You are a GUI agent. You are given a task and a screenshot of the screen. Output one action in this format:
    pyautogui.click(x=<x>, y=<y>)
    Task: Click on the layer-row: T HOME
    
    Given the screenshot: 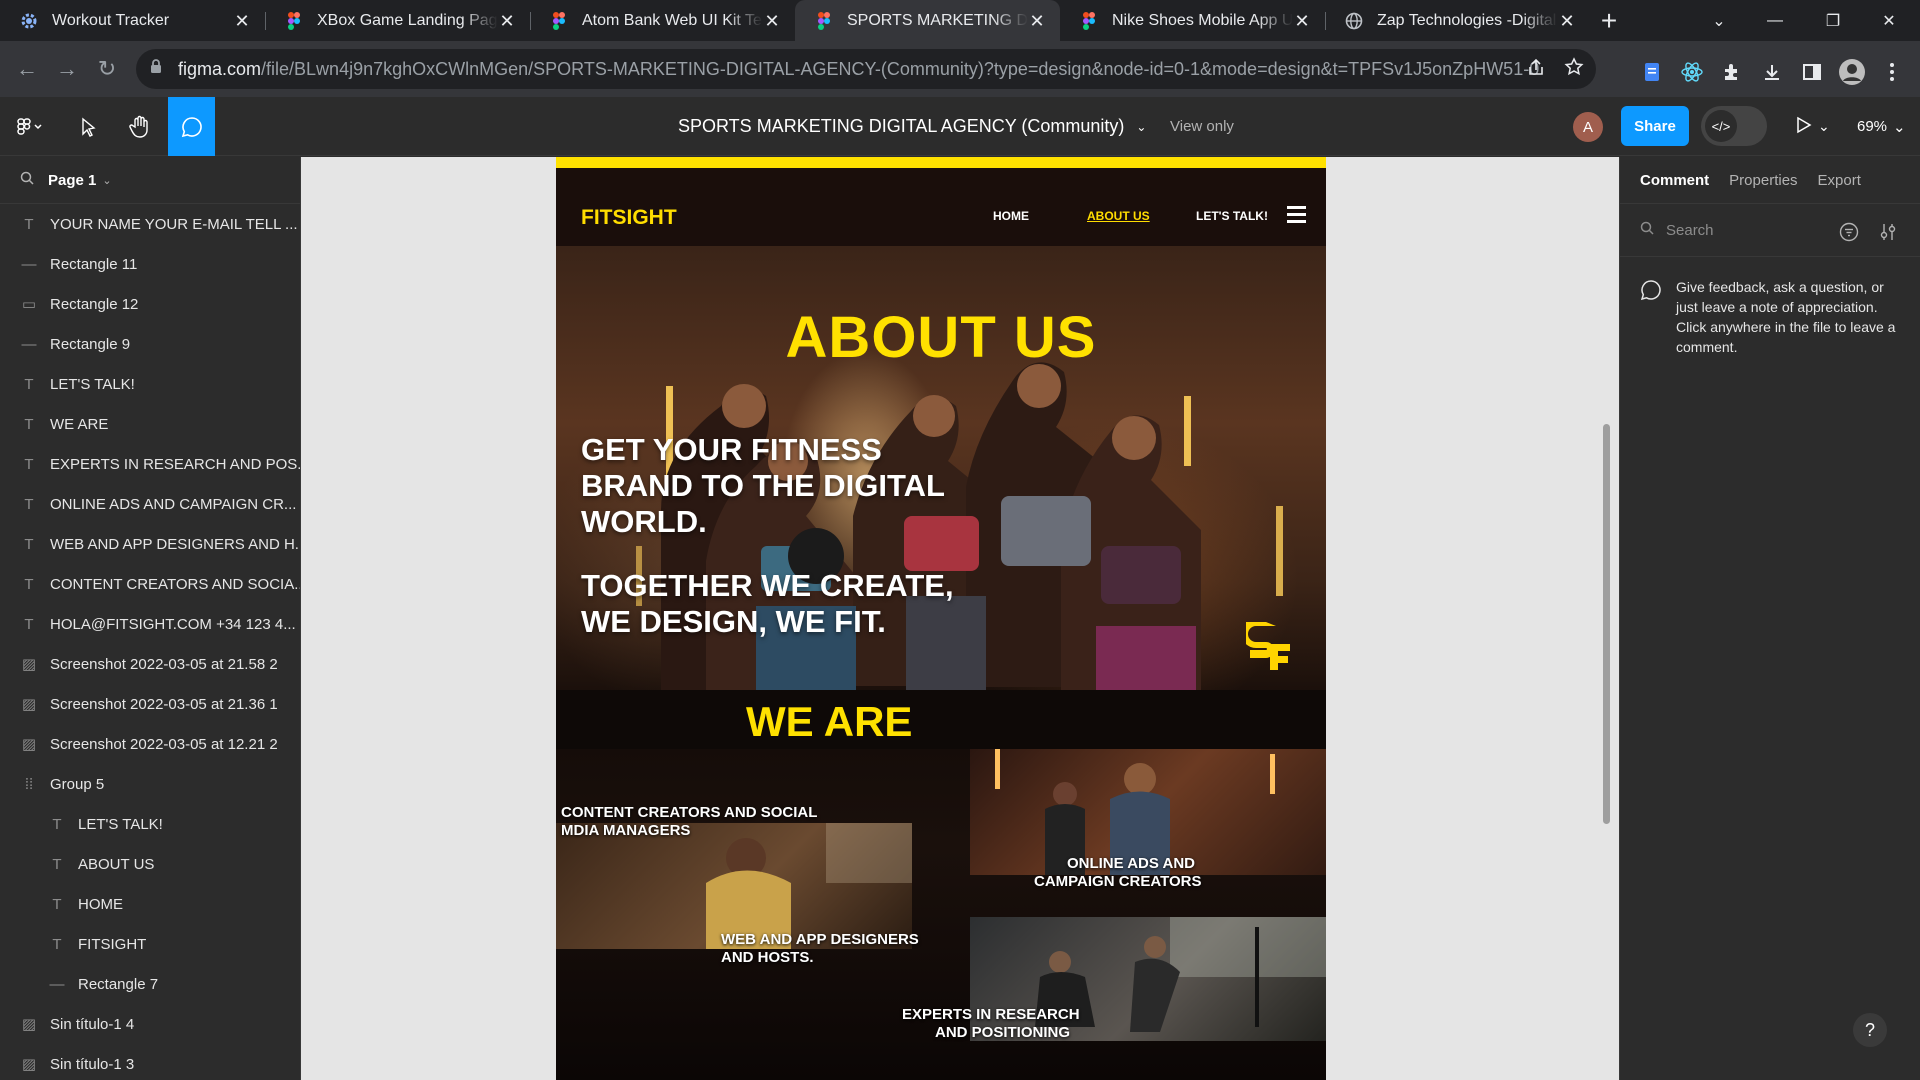 What is the action you would take?
    pyautogui.click(x=150, y=904)
    